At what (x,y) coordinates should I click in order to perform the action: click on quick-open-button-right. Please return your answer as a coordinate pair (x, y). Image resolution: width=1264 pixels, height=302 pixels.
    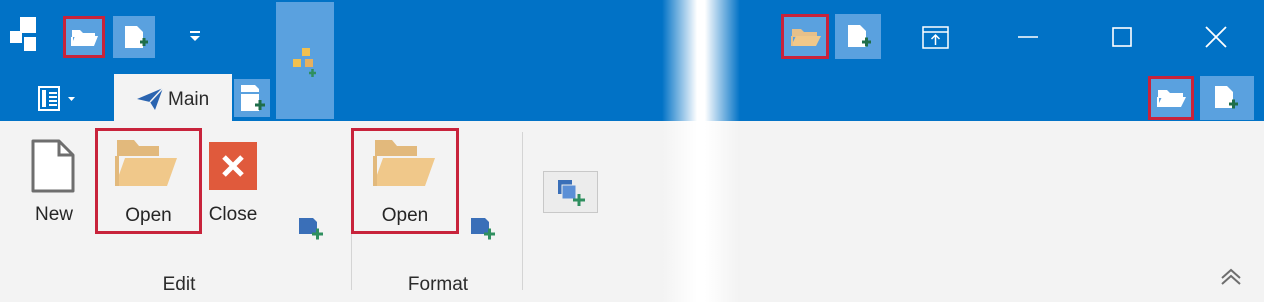
    Looking at the image, I should click on (805, 36).